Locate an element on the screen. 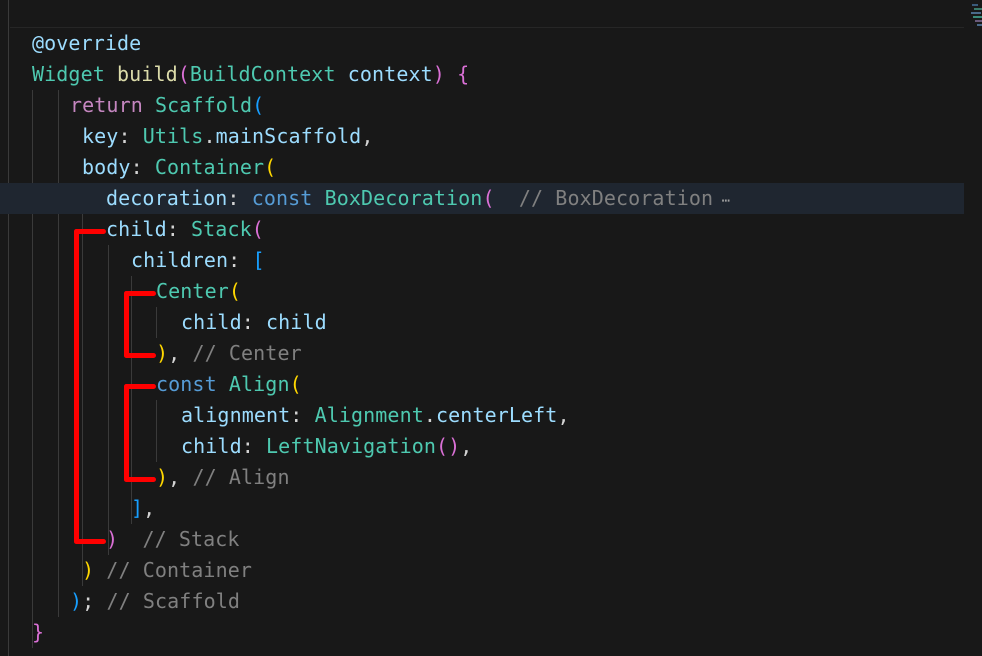  code-line: alignment: Alignment.centerLeft, is located at coordinates (482, 415).